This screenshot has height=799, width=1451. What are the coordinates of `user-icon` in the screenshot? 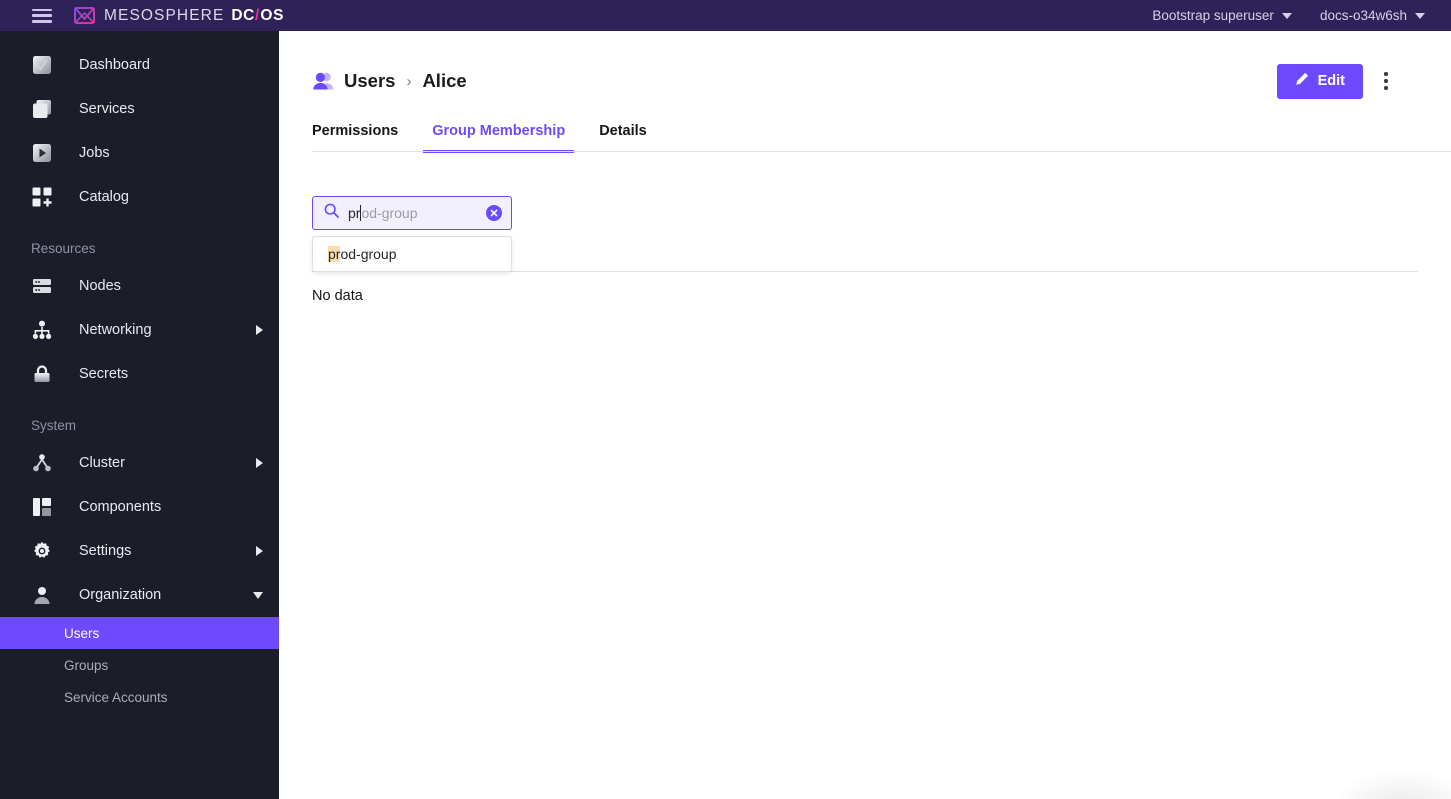 It's located at (323, 81).